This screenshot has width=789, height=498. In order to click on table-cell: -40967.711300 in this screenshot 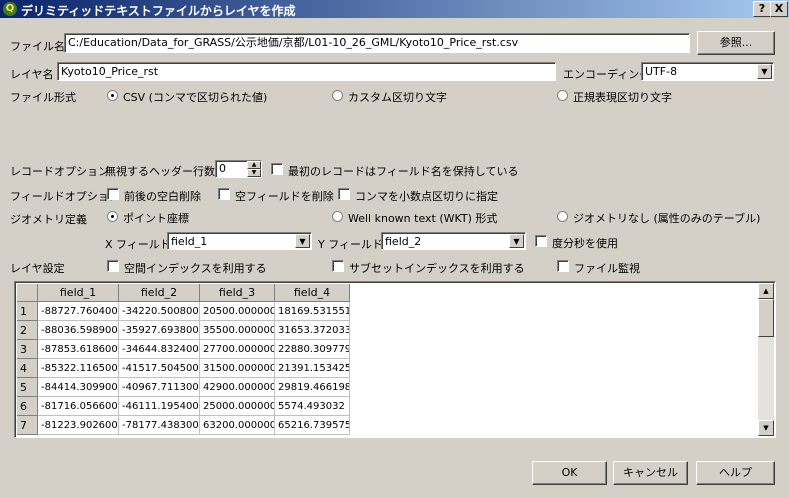, I will do `click(159, 387)`.